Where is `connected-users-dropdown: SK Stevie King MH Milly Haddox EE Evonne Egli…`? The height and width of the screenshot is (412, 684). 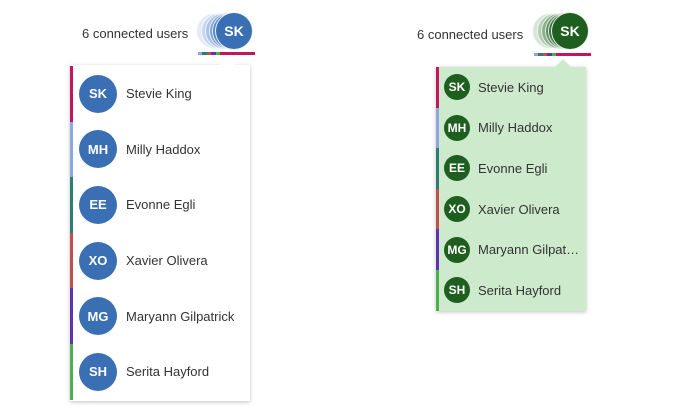 connected-users-dropdown: SK Stevie King MH Milly Haddox EE Evonne Egli… is located at coordinates (511, 185).